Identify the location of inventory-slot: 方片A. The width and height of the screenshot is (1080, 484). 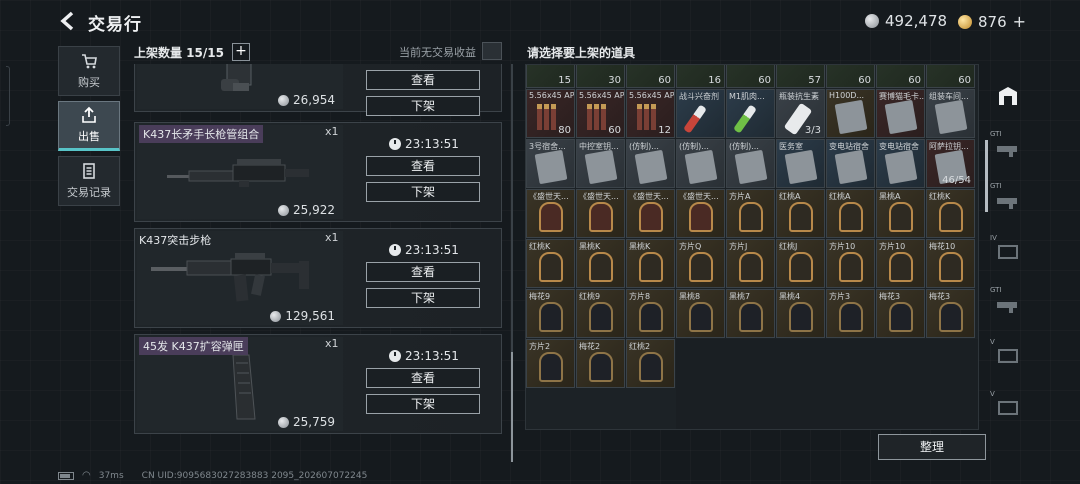
(750, 213).